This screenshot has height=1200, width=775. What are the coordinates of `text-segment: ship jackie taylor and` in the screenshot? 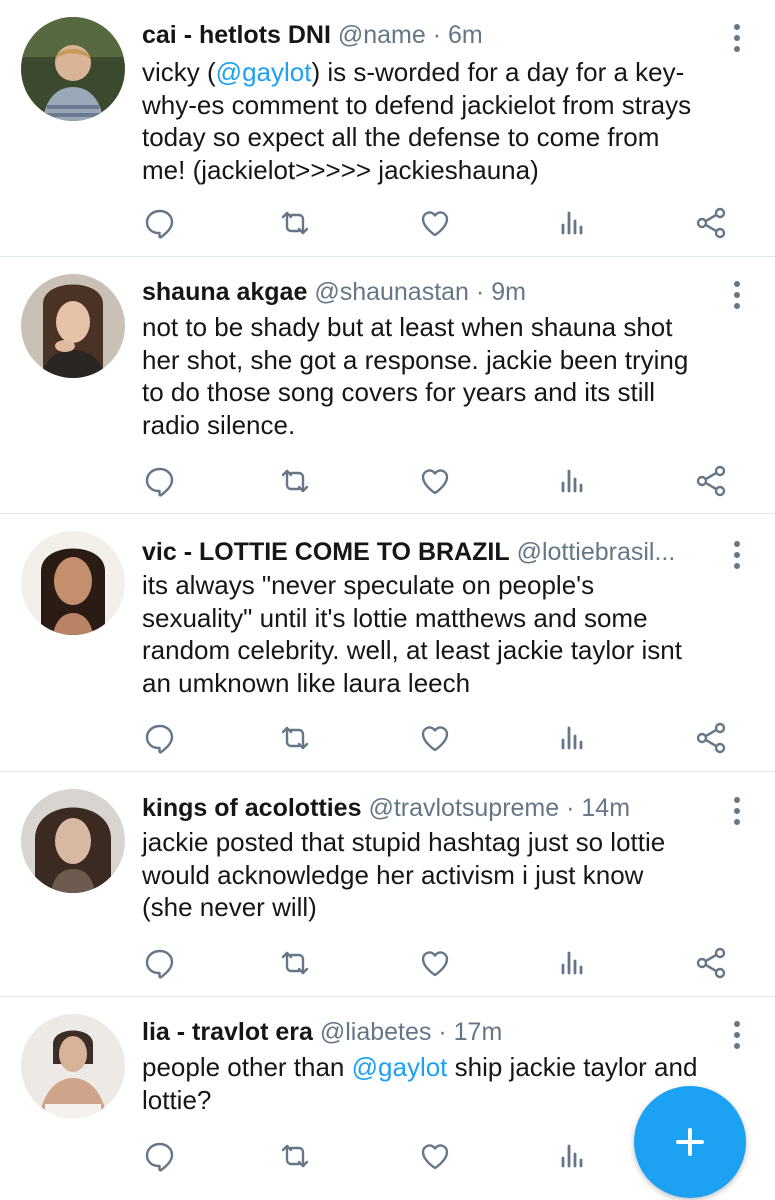 It's located at (572, 1067).